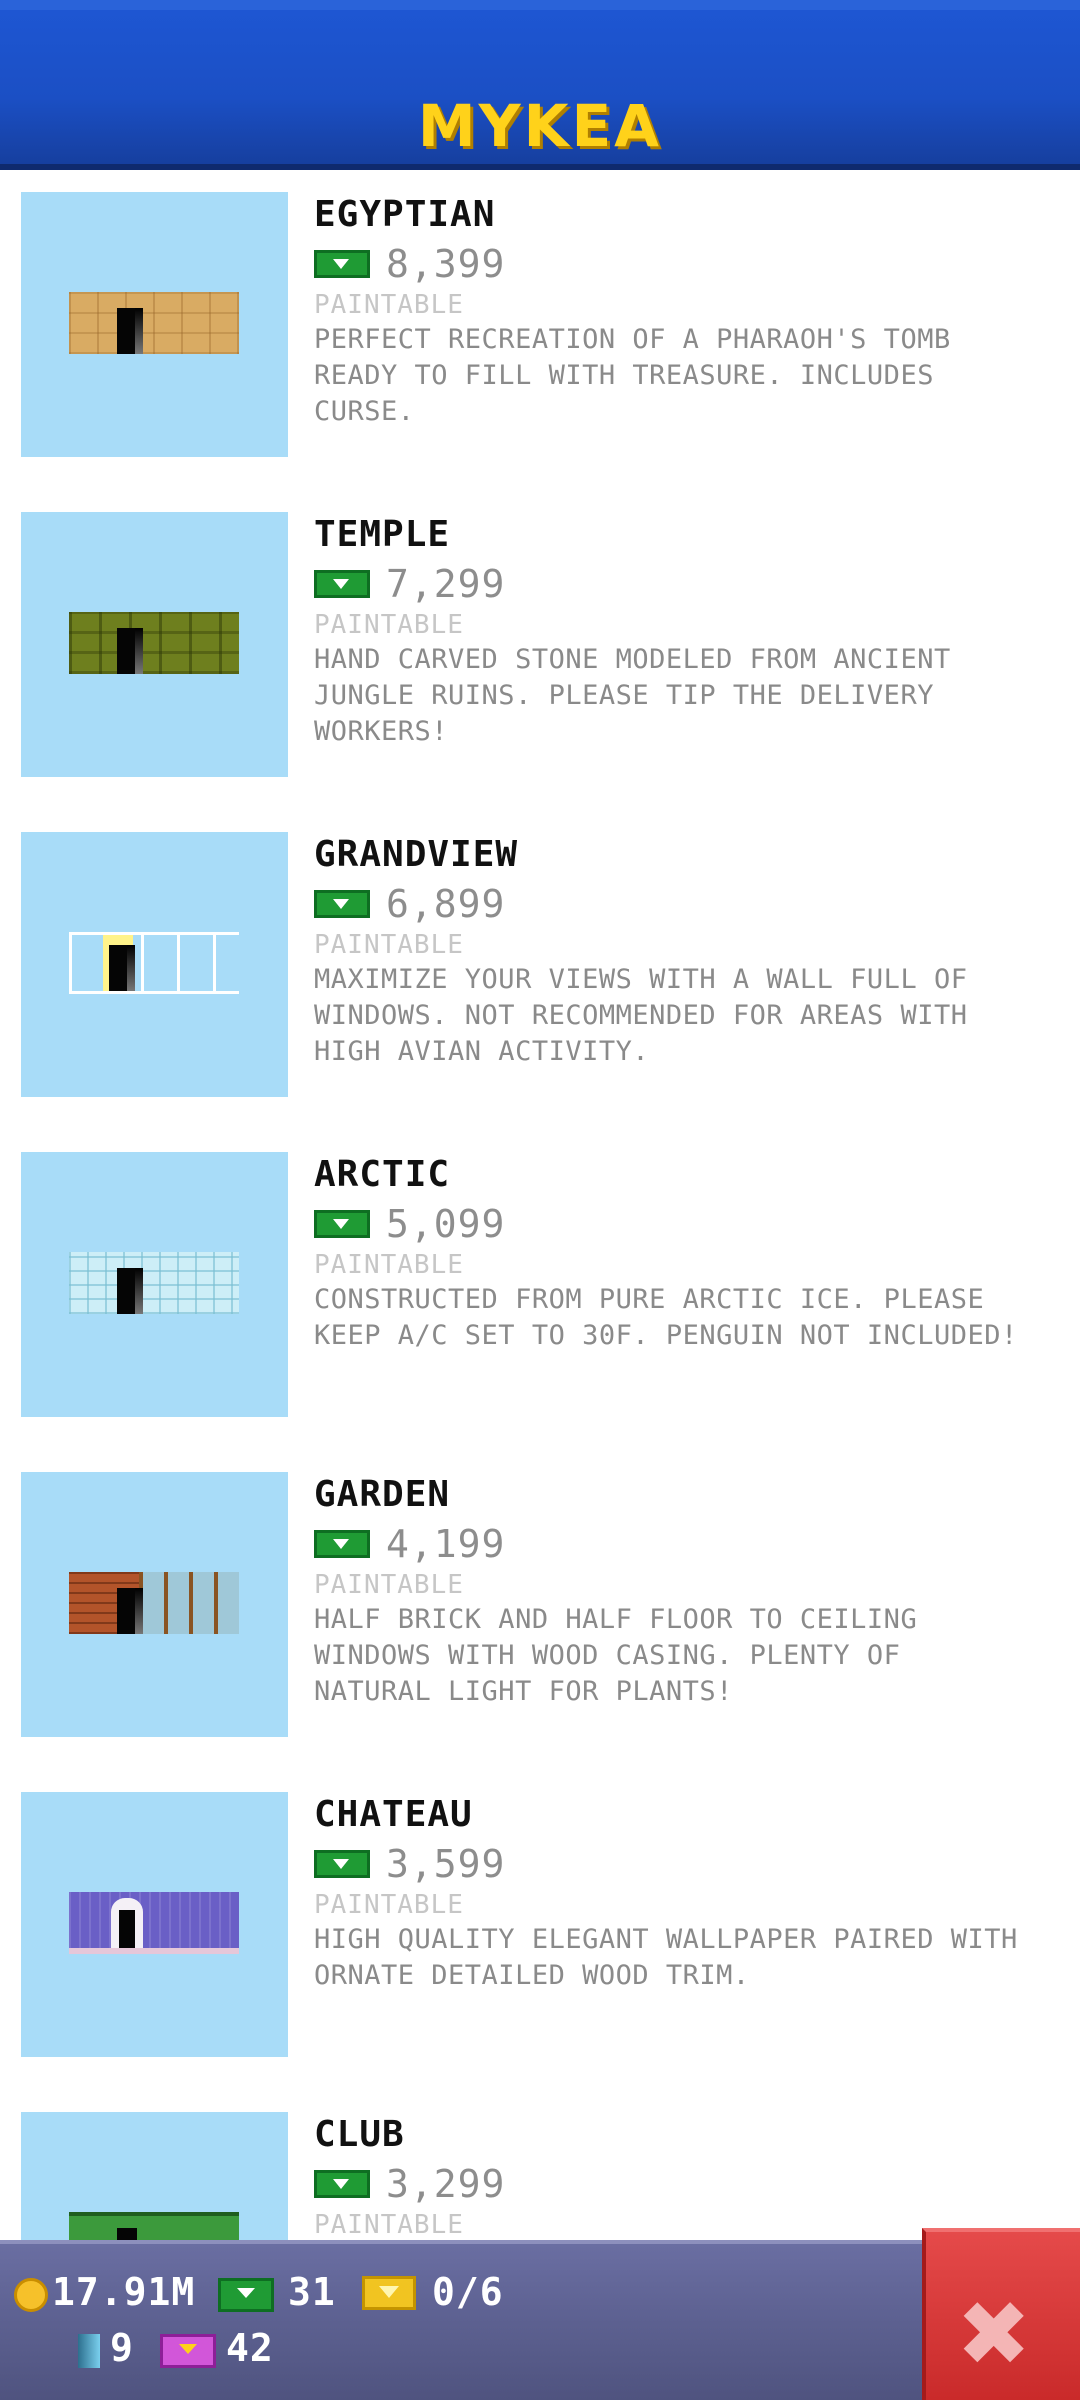 The height and width of the screenshot is (2400, 1080). Describe the element at coordinates (446, 1544) in the screenshot. I see `item-price: 4,199` at that location.